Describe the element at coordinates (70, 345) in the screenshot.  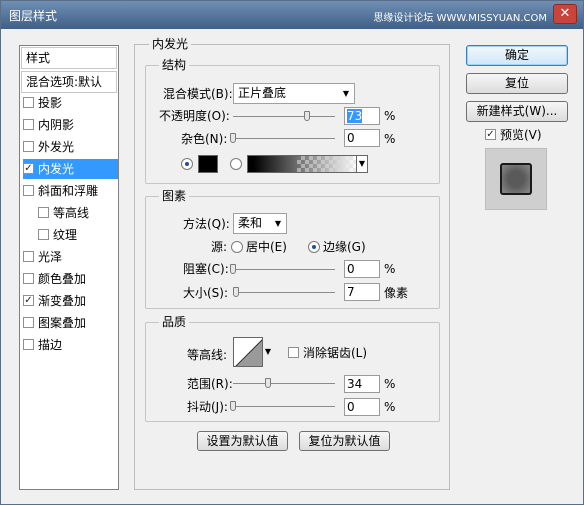
I see `style-item-11: 描边` at that location.